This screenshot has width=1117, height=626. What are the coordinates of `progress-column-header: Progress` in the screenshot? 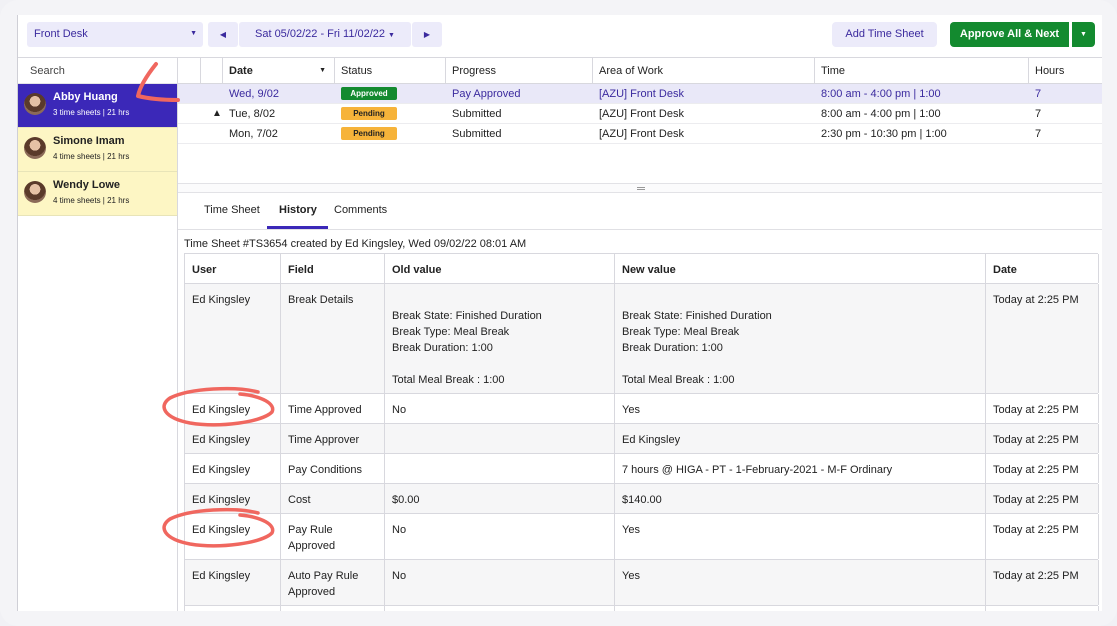 It's located at (519, 70).